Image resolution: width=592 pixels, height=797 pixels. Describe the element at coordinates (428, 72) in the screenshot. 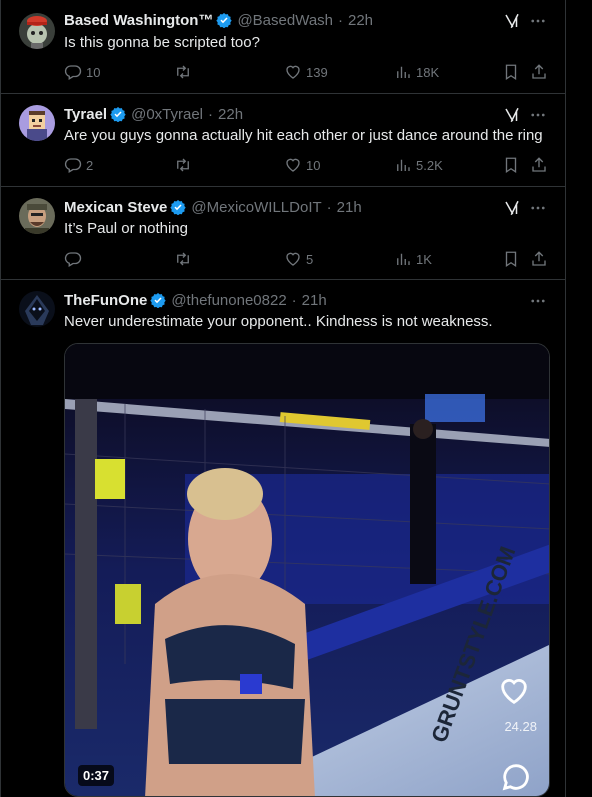

I see `views-count: 18K` at that location.